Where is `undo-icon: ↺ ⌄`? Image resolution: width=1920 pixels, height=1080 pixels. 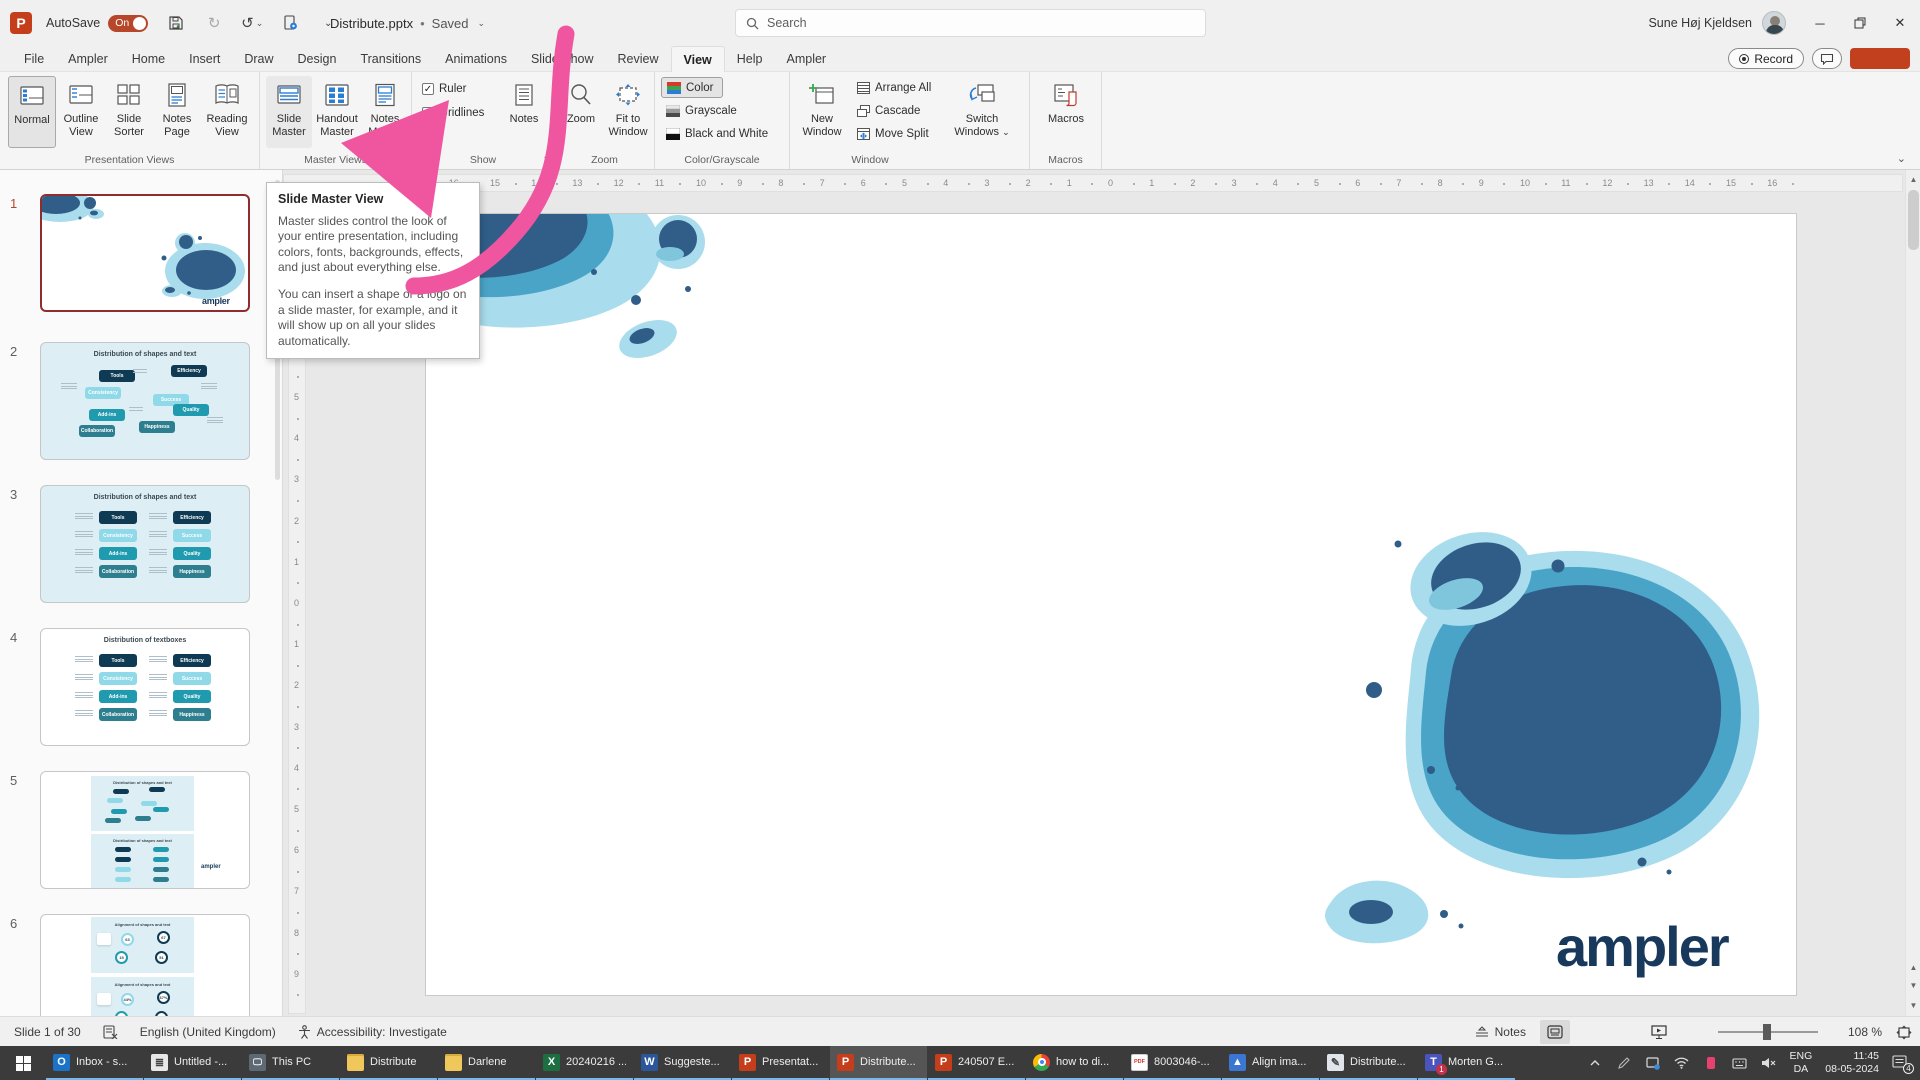 undo-icon: ↺ ⌄ is located at coordinates (252, 23).